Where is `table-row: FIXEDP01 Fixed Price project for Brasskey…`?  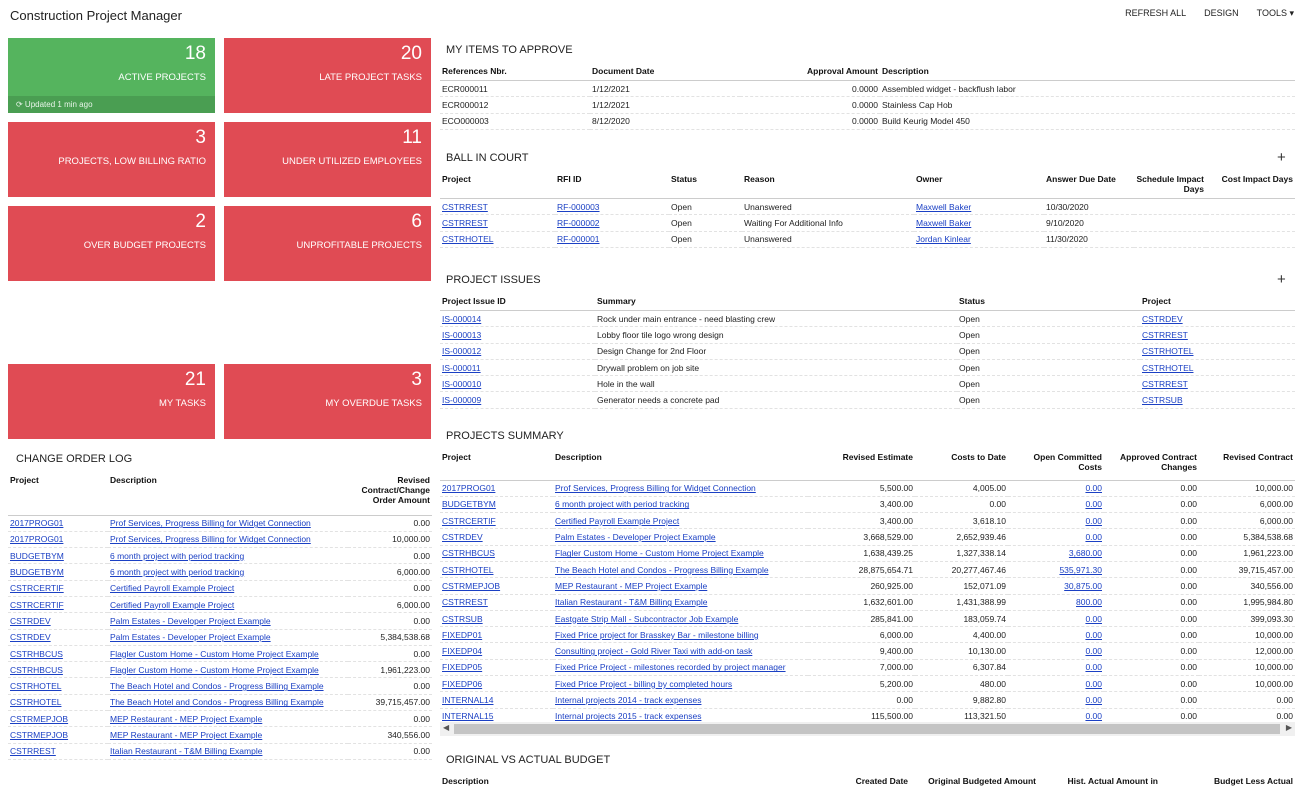 table-row: FIXEDP01 Fixed Price project for Brasskey… is located at coordinates (867, 635).